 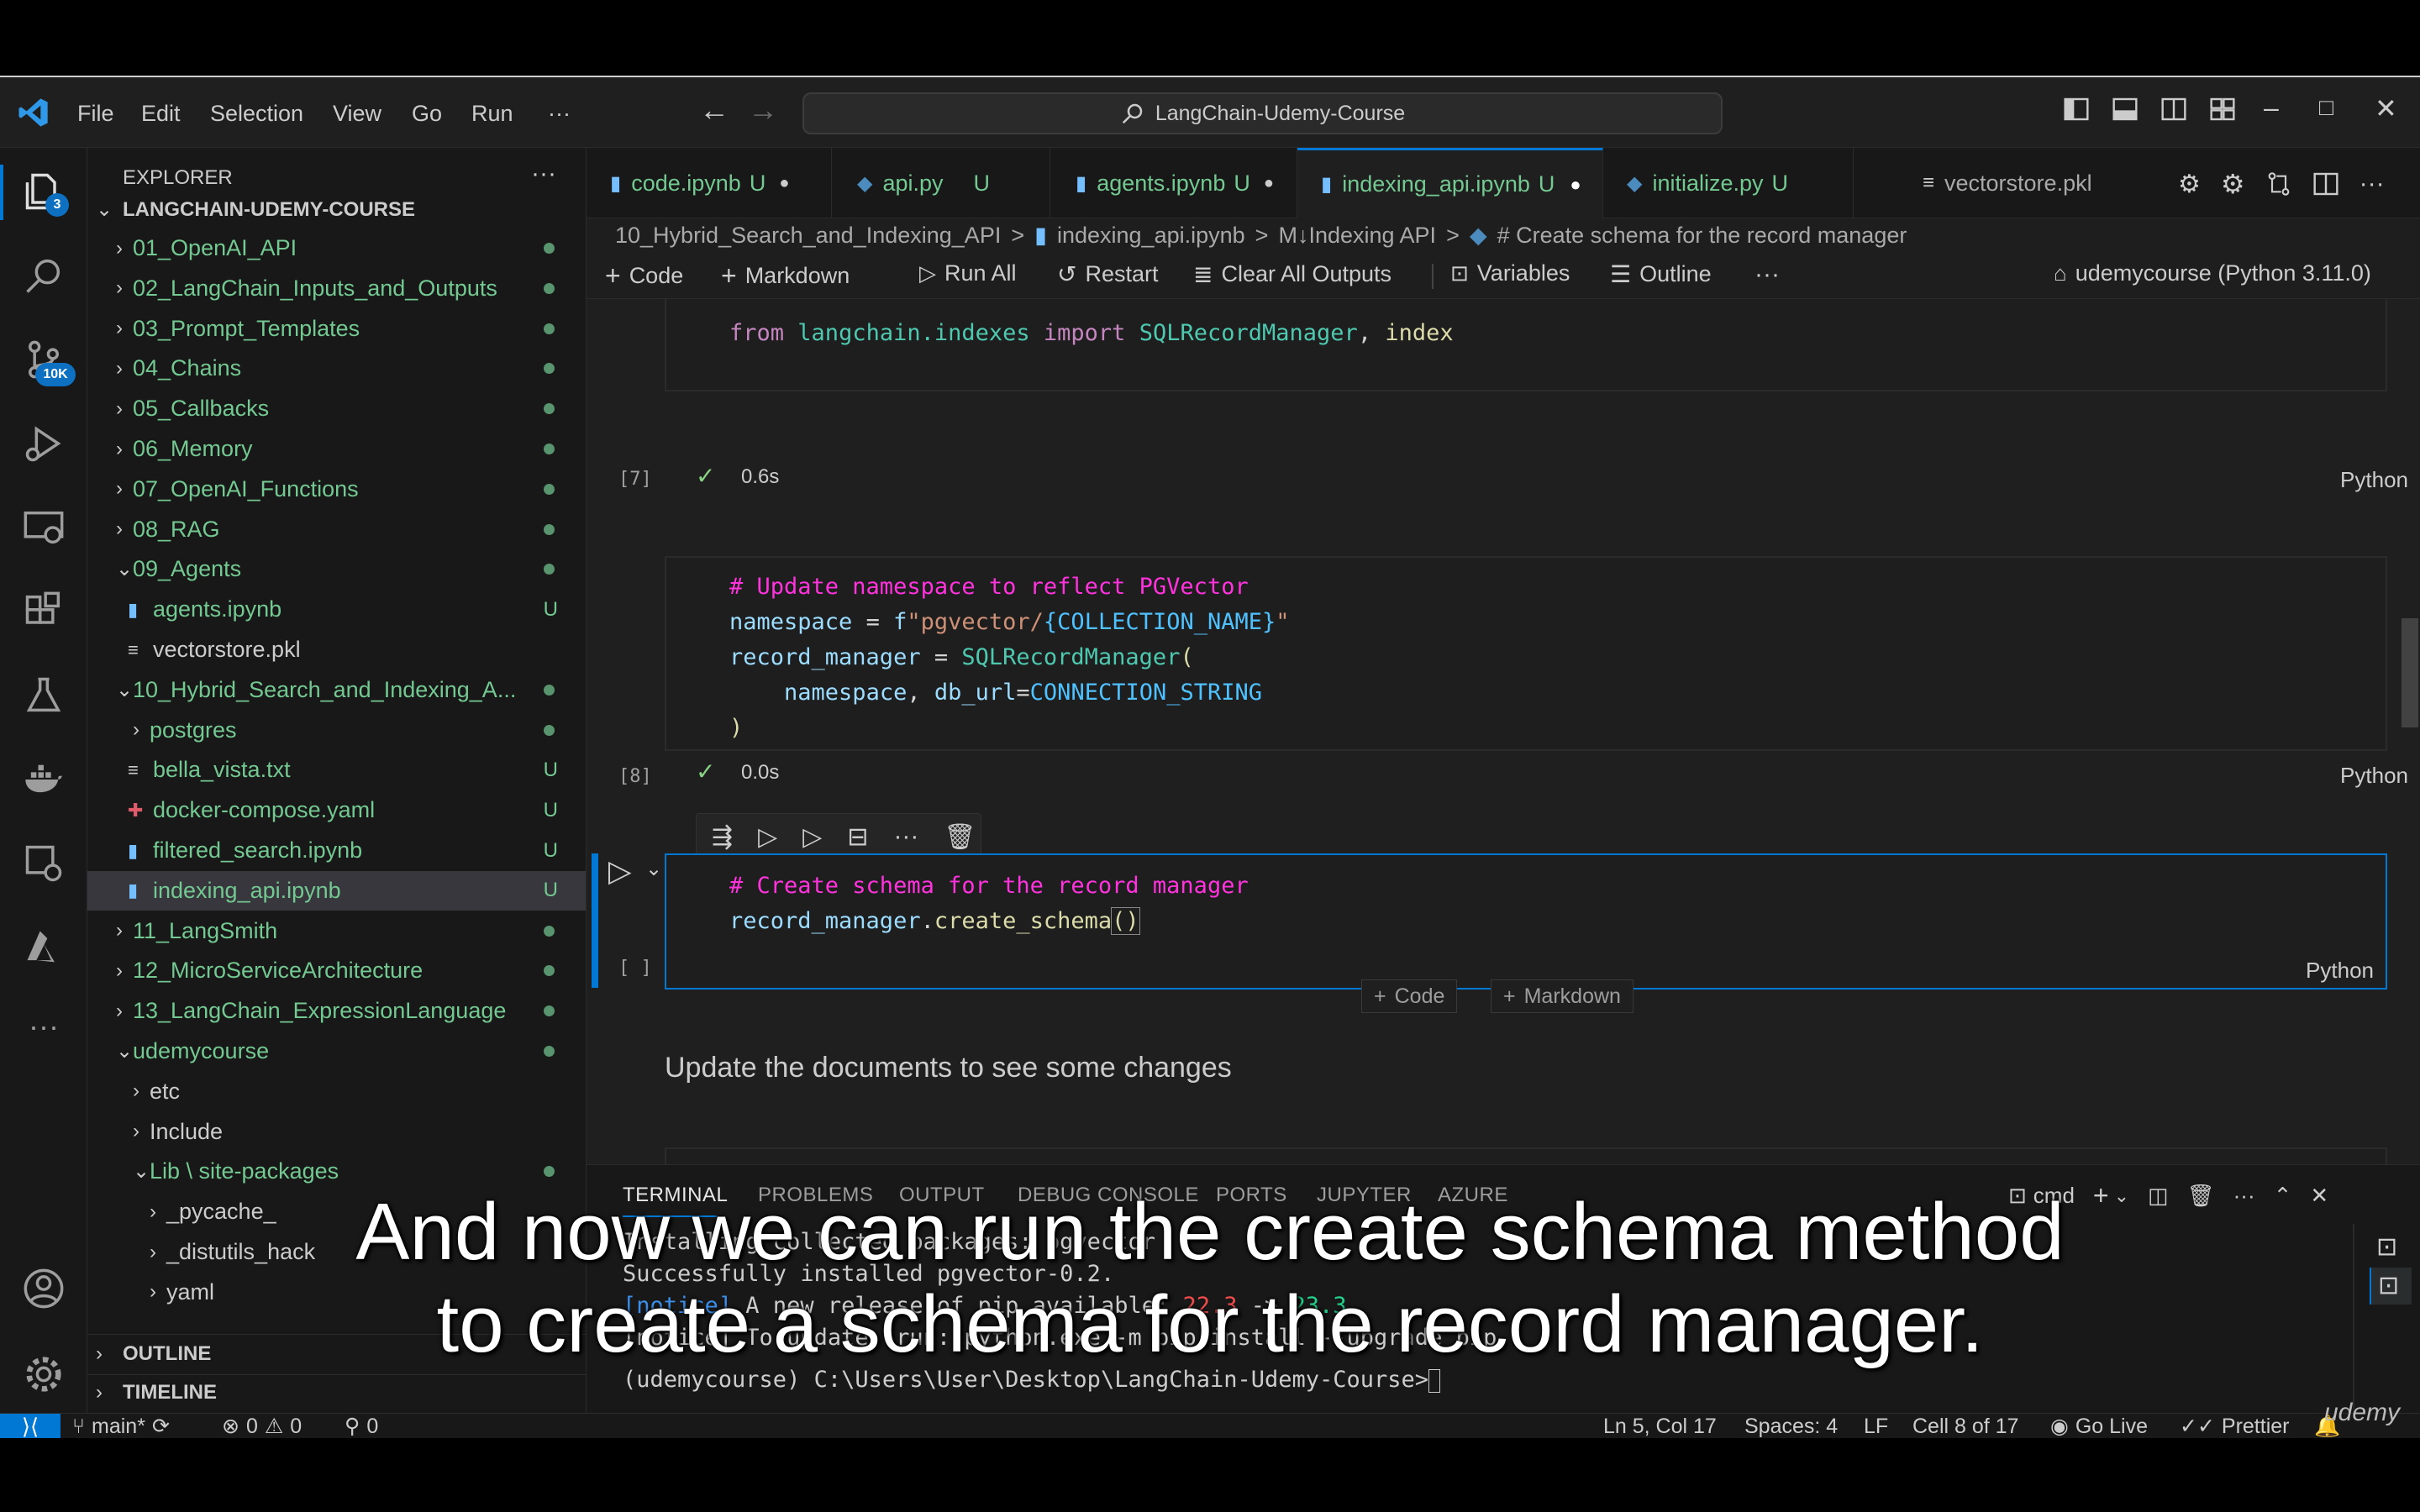 What do you see at coordinates (1729, 183) in the screenshot?
I see `tab-initialize-py: ◆ initialize.py U` at bounding box center [1729, 183].